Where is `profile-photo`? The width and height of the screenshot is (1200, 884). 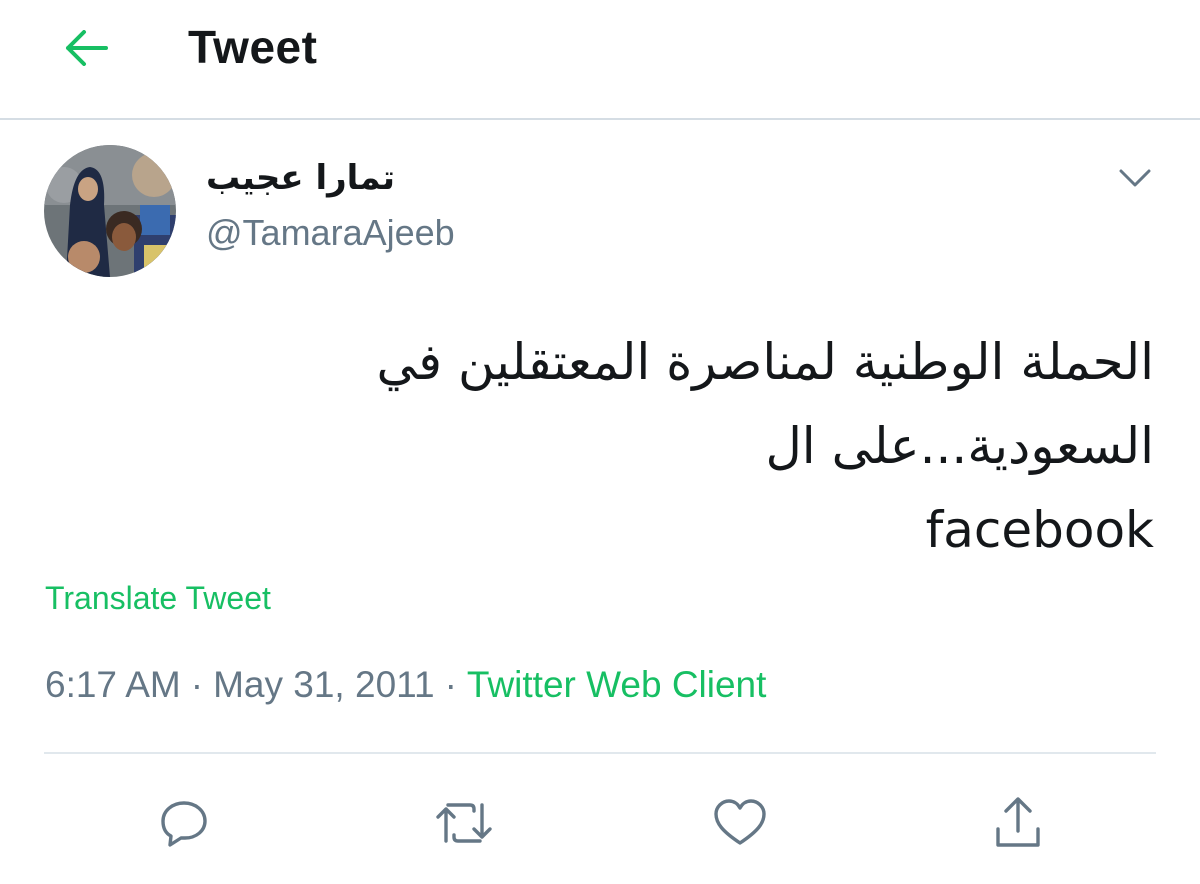 profile-photo is located at coordinates (110, 211).